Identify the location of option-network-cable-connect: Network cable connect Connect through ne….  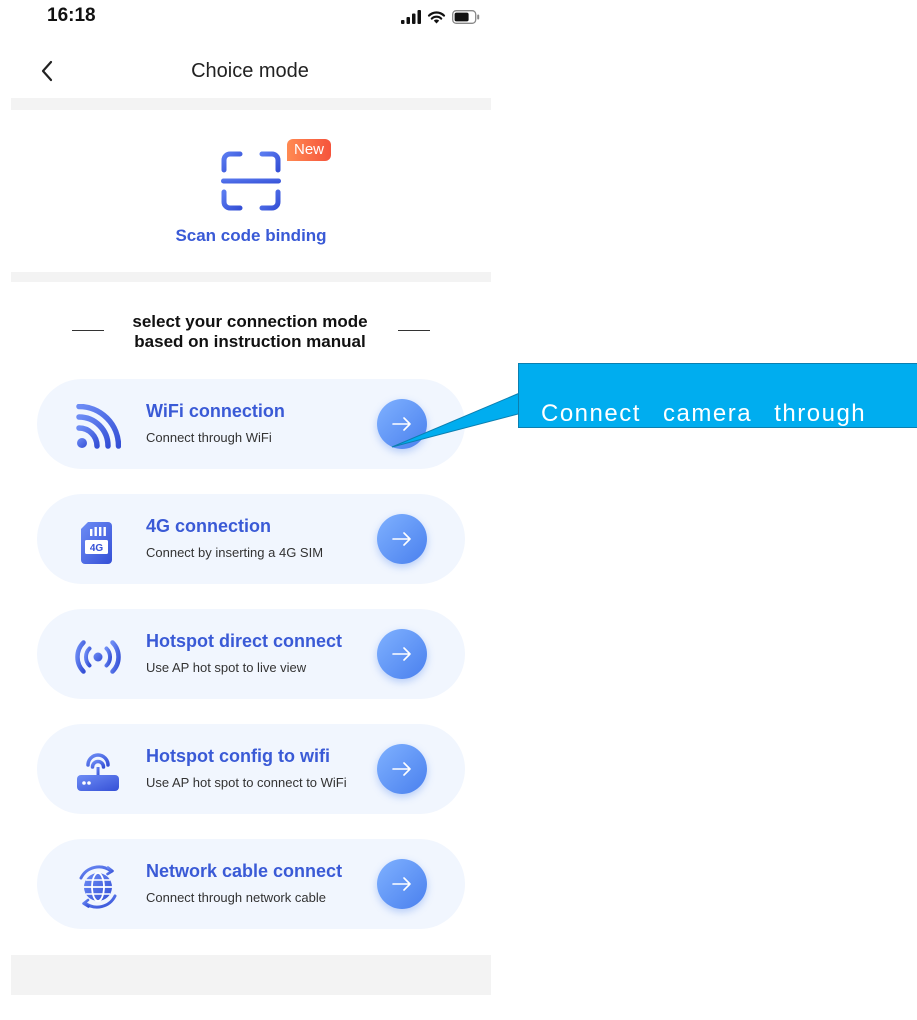
(251, 884).